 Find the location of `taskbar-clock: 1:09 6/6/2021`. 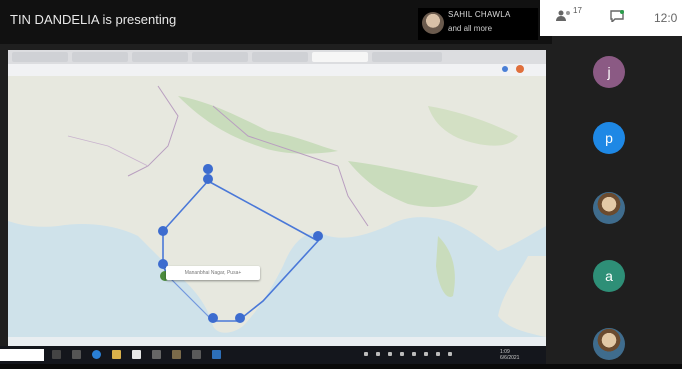

taskbar-clock: 1:09 6/6/2021 is located at coordinates (509, 355).